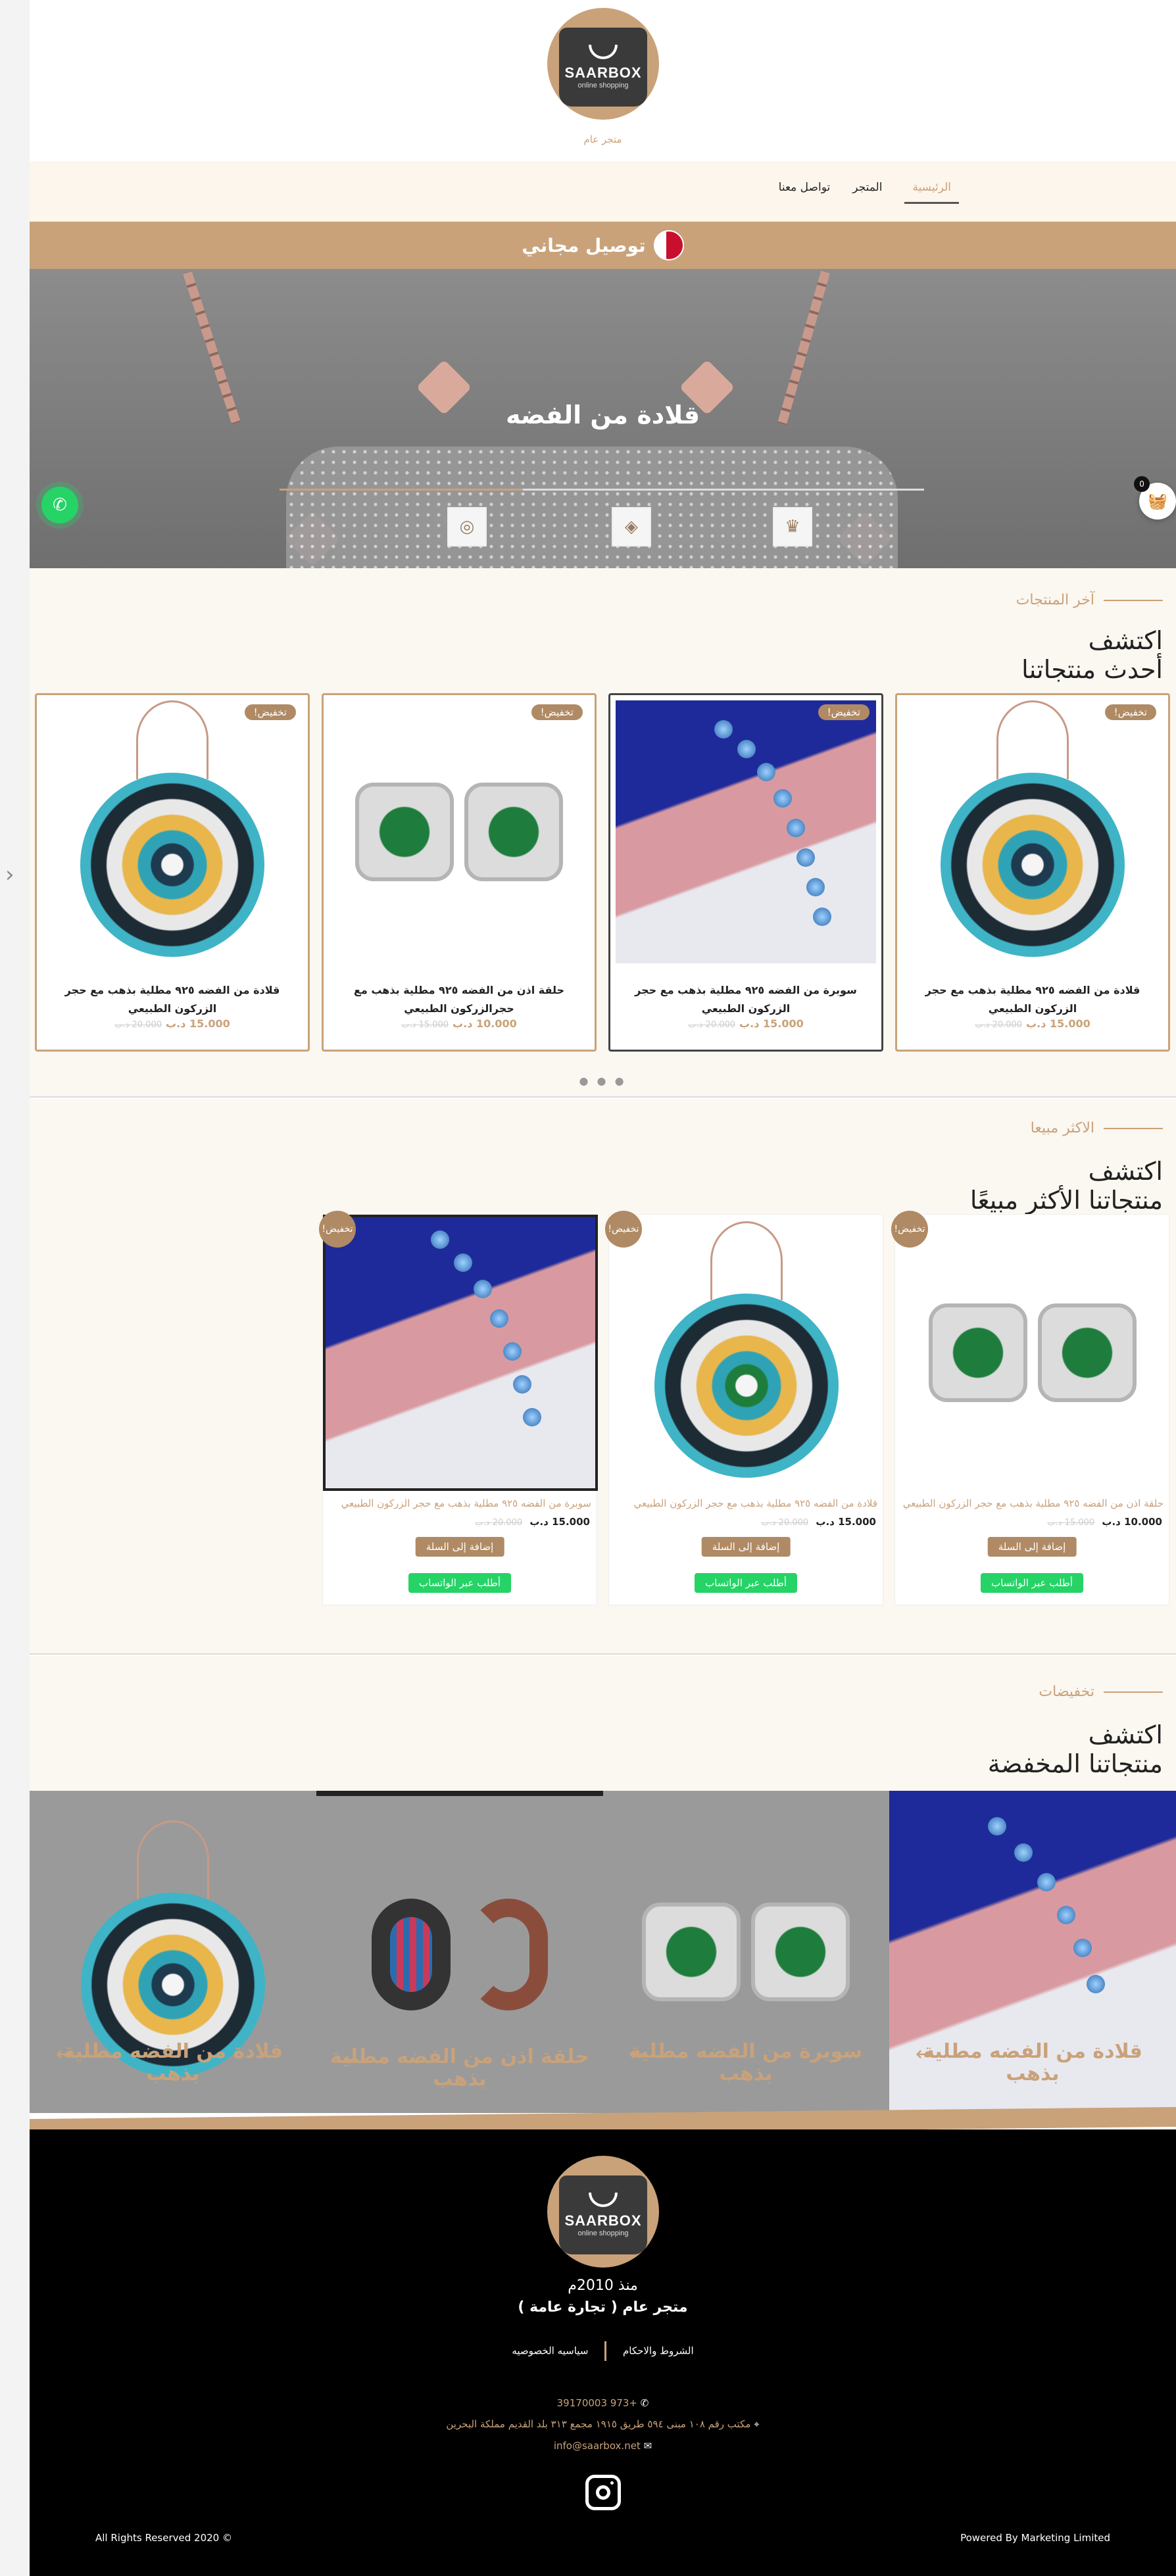 This screenshot has width=1176, height=2576. I want to click on earring-image, so click(405, 832).